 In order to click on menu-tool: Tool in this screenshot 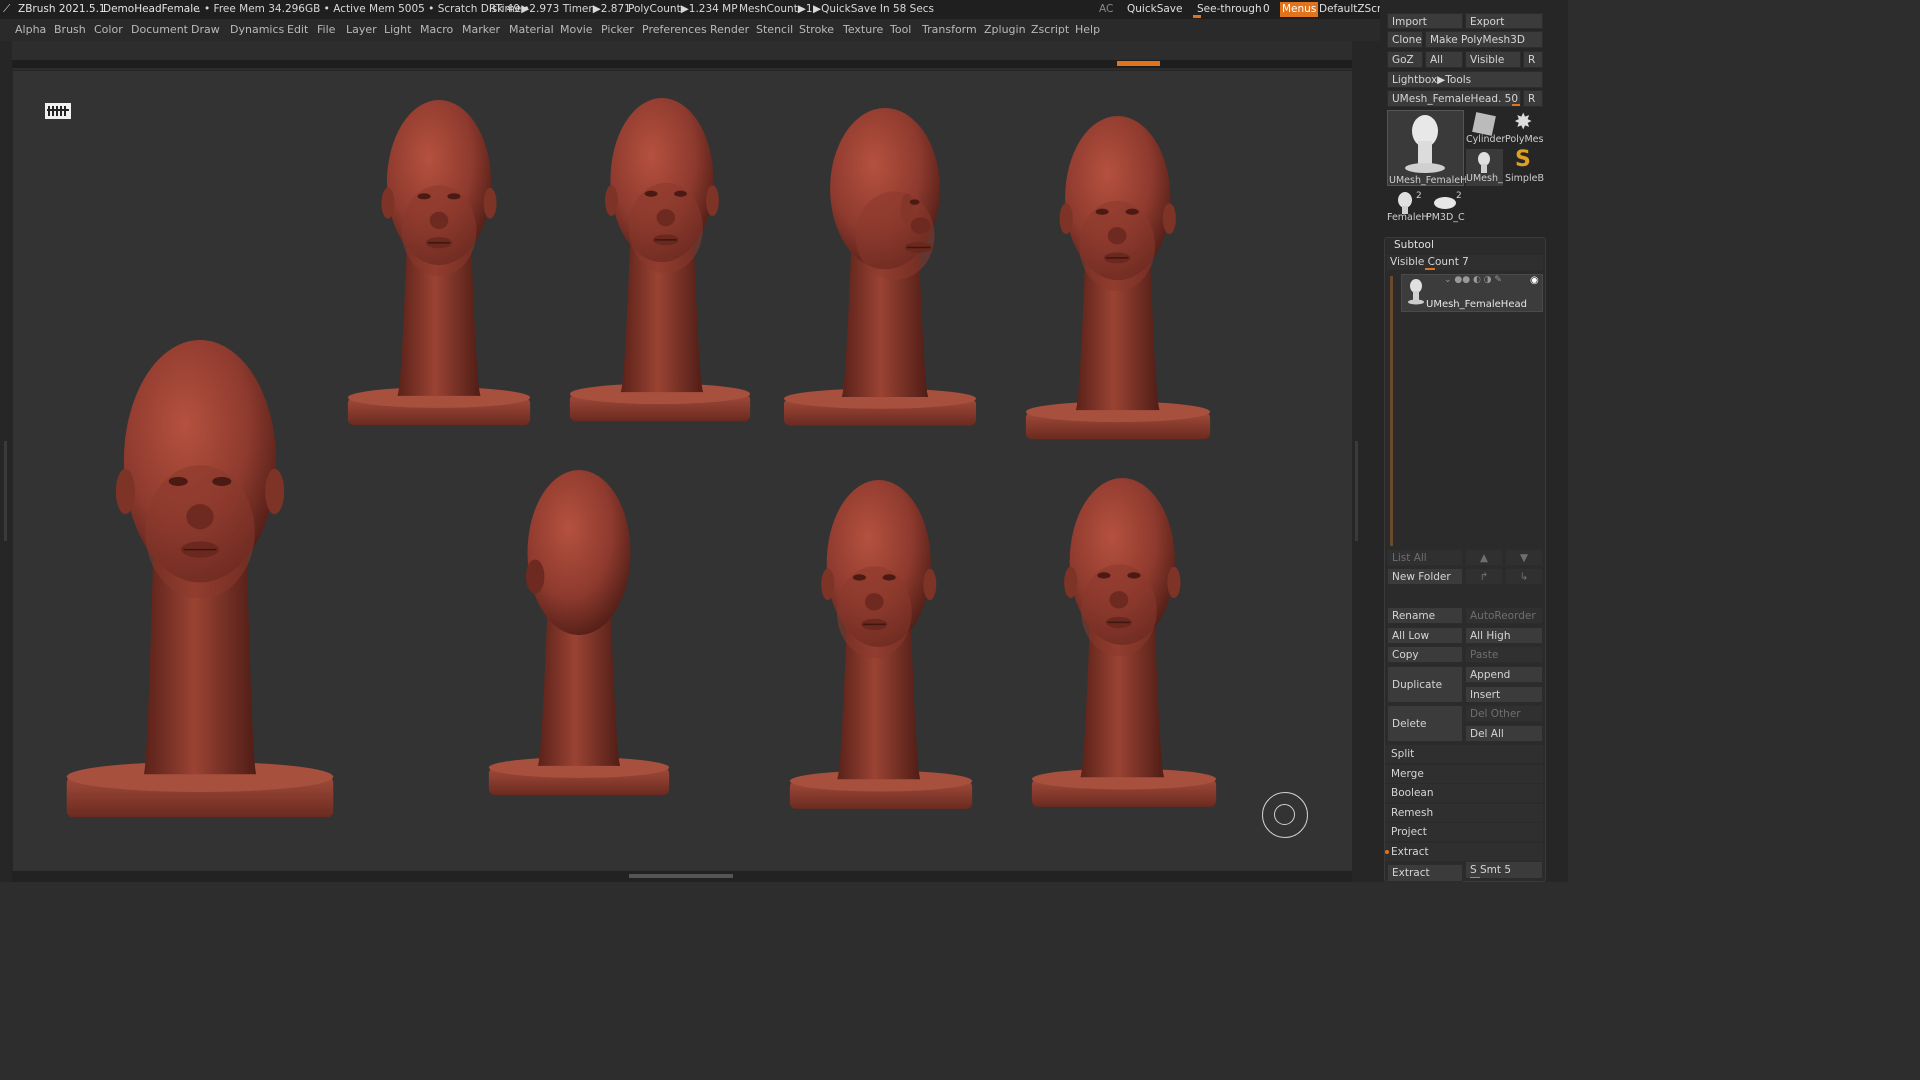, I will do `click(900, 30)`.